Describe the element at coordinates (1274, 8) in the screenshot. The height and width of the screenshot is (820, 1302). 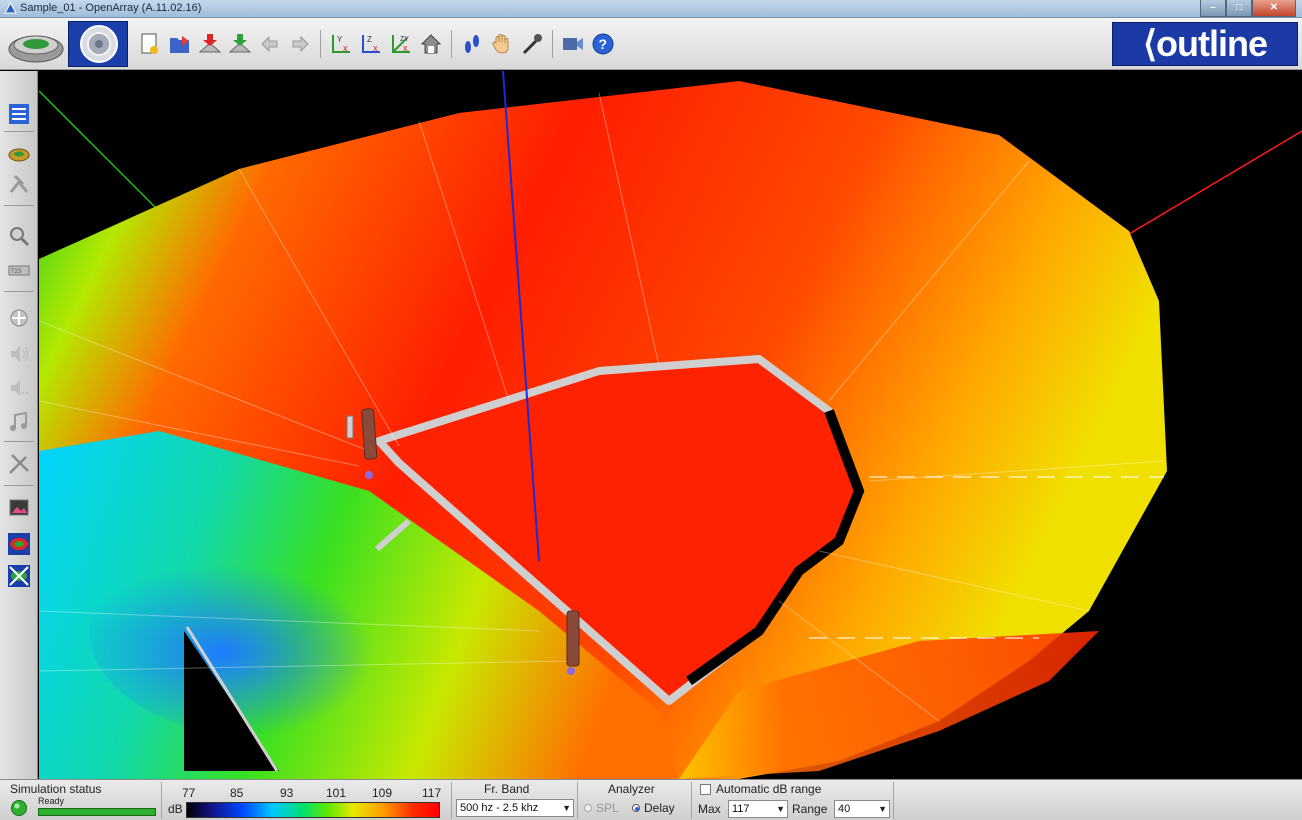
I see `close-button: ✕` at that location.